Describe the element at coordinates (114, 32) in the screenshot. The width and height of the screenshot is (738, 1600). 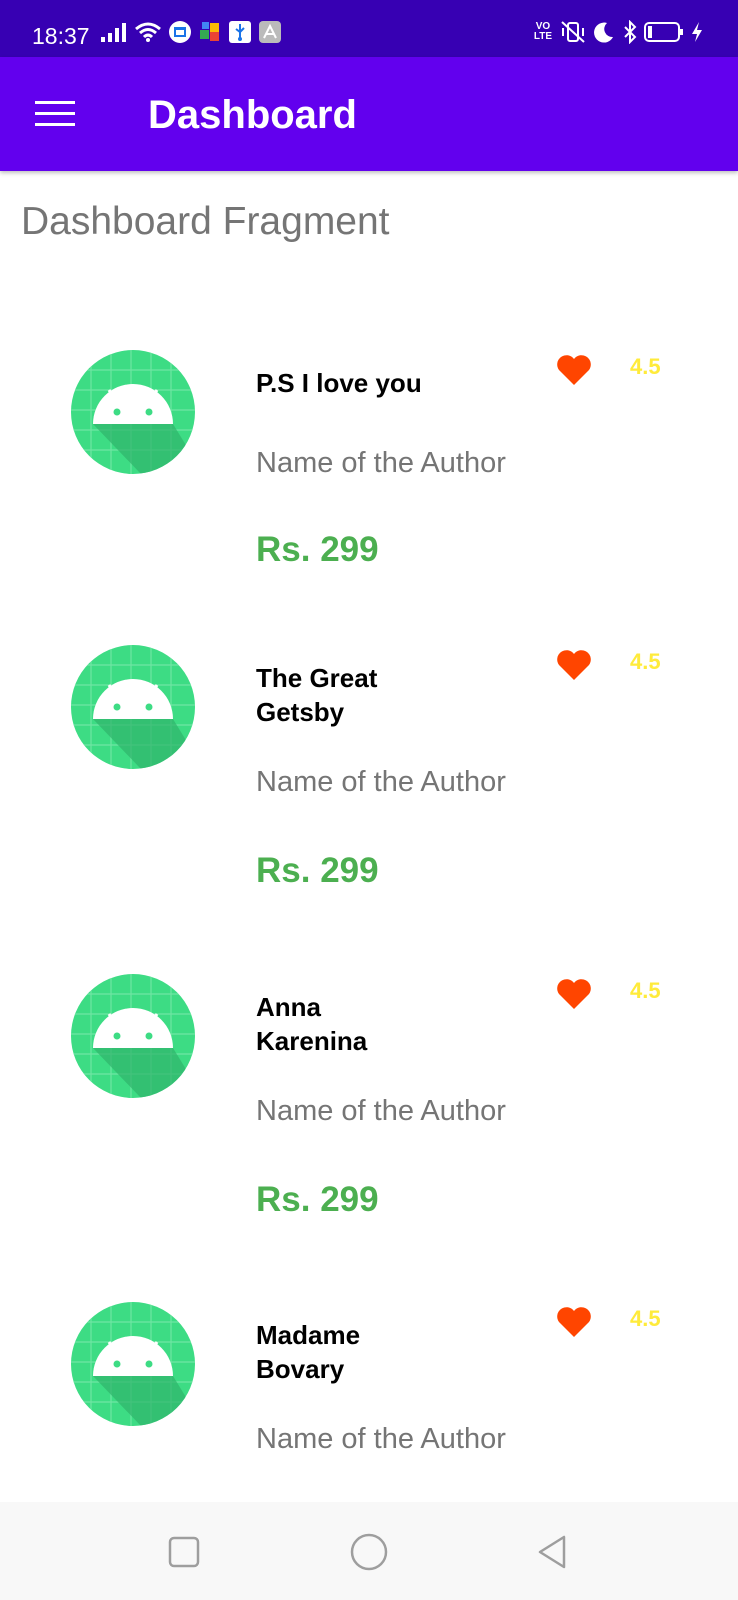
I see `signal-icon` at that location.